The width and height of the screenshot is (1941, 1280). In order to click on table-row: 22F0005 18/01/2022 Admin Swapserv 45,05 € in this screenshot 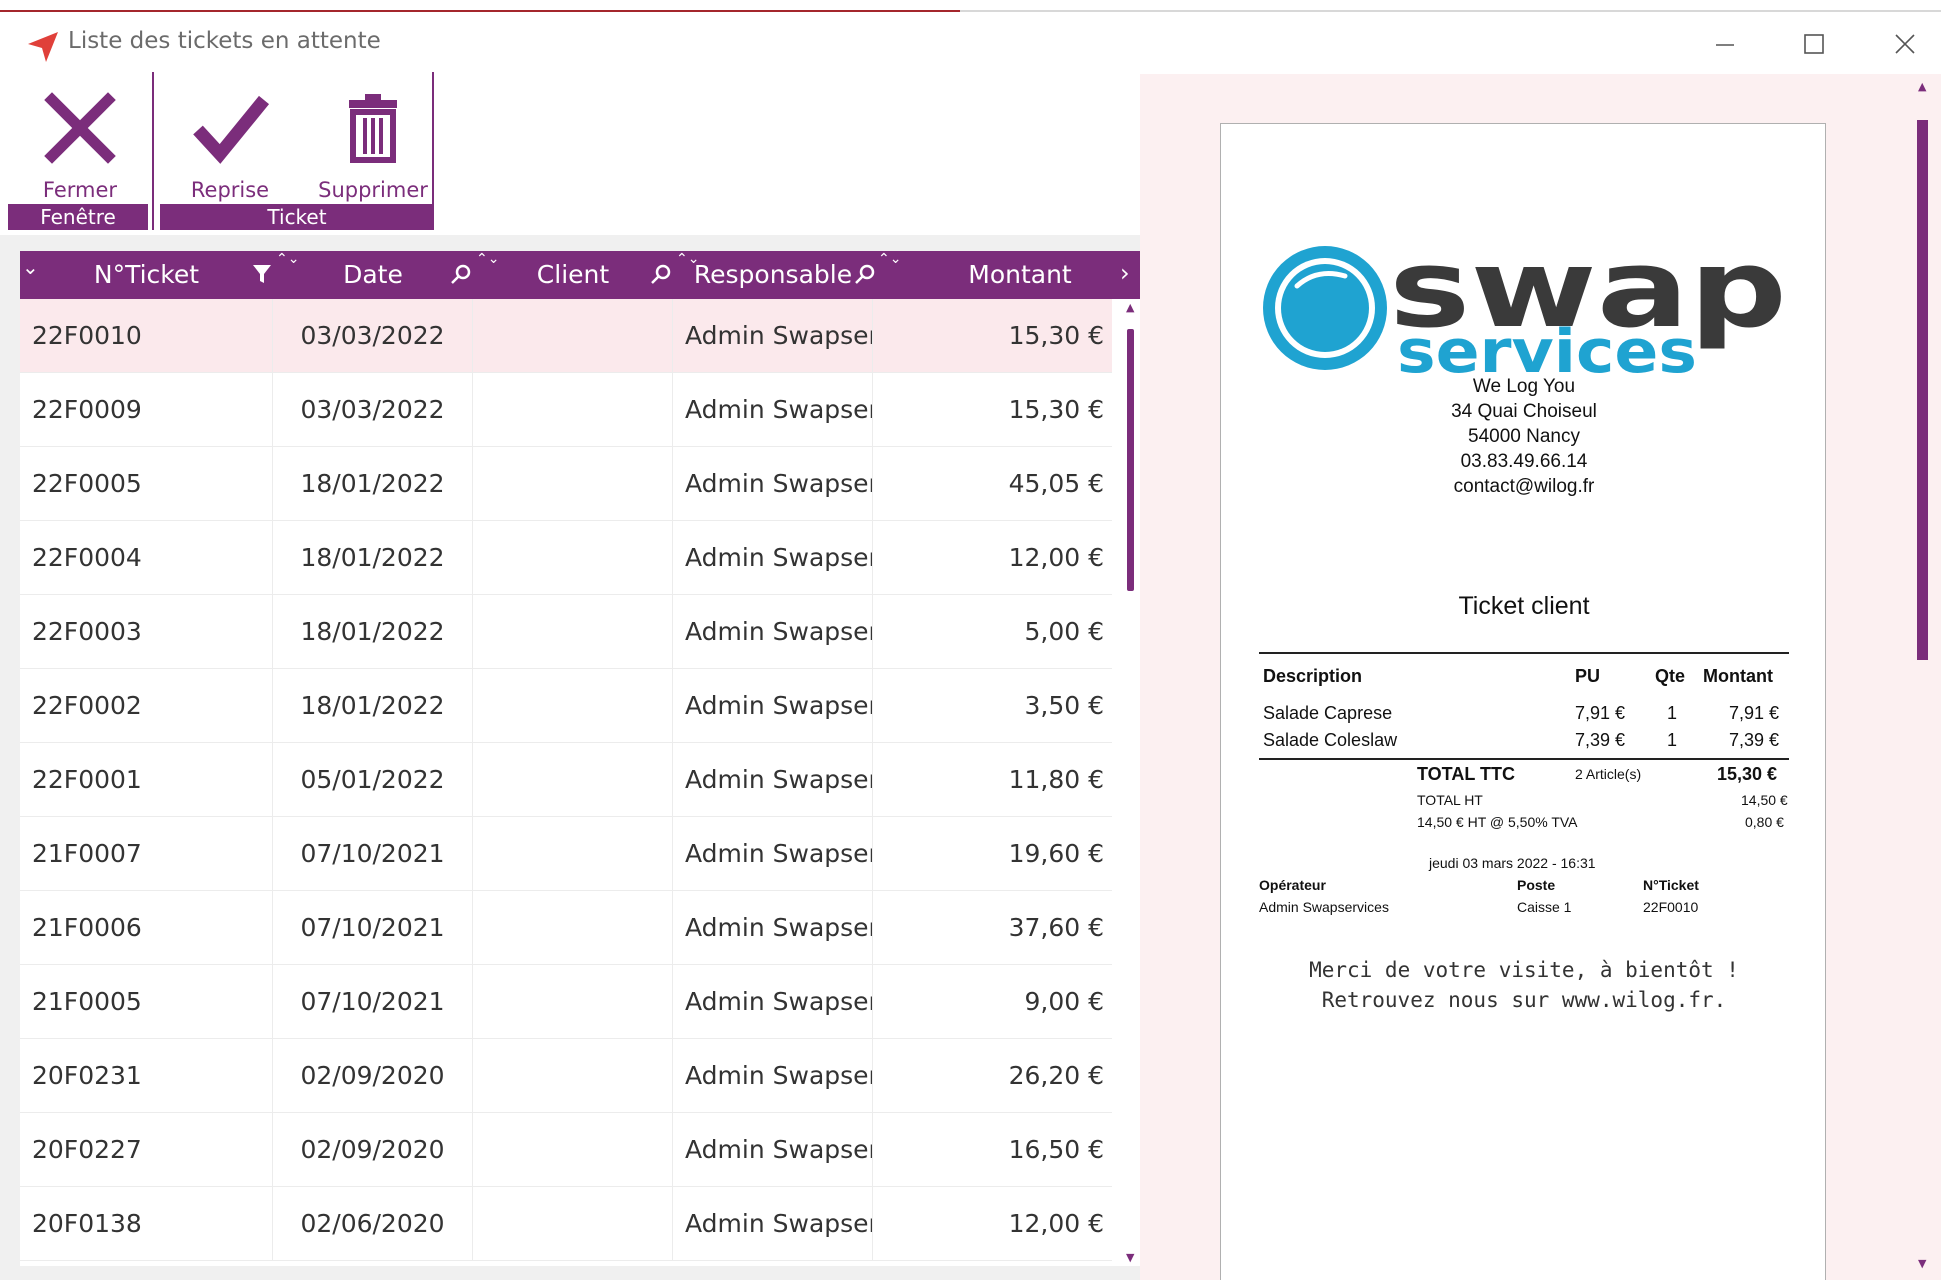, I will do `click(566, 484)`.